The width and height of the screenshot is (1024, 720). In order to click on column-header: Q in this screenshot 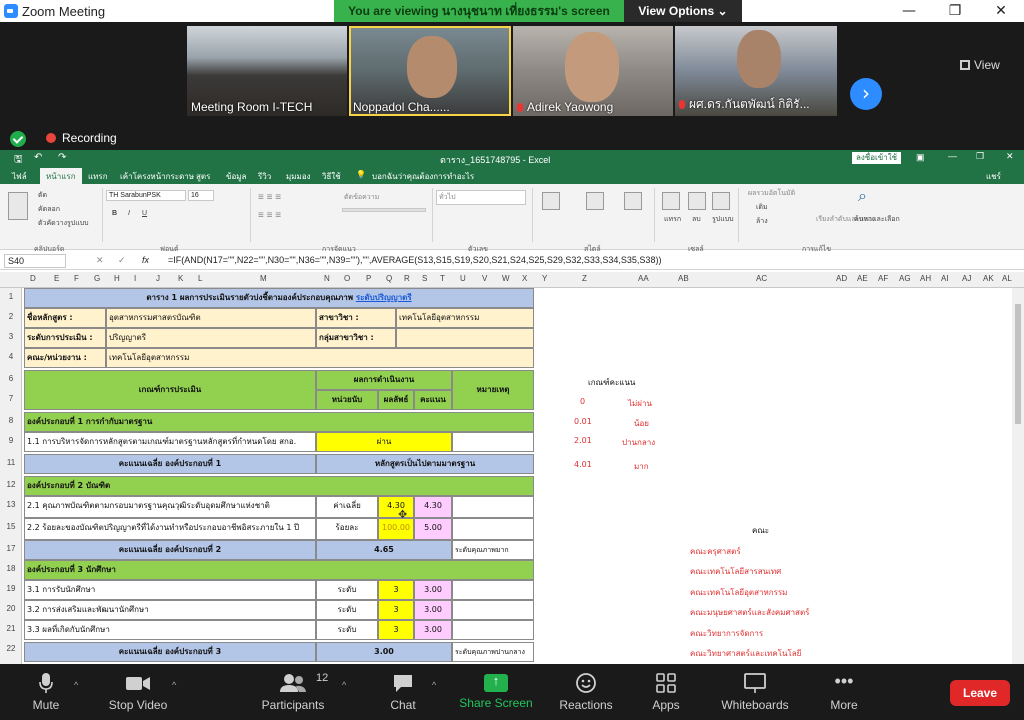, I will do `click(389, 278)`.